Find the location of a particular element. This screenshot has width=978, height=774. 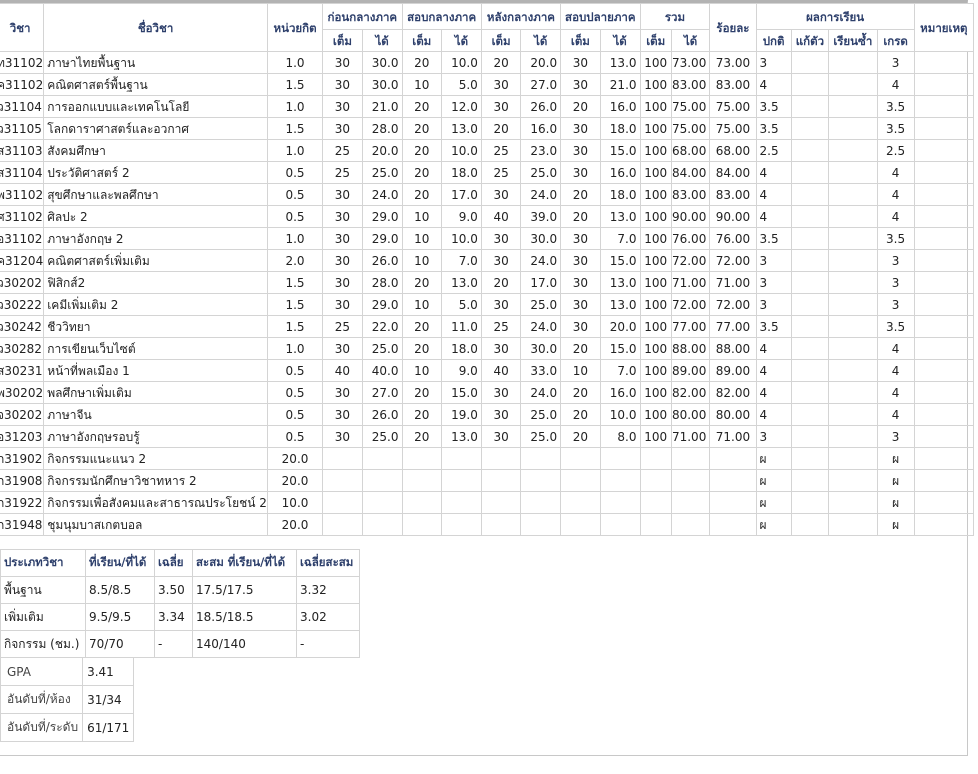

post-mid-got-cell: 27.0 is located at coordinates (541, 84).